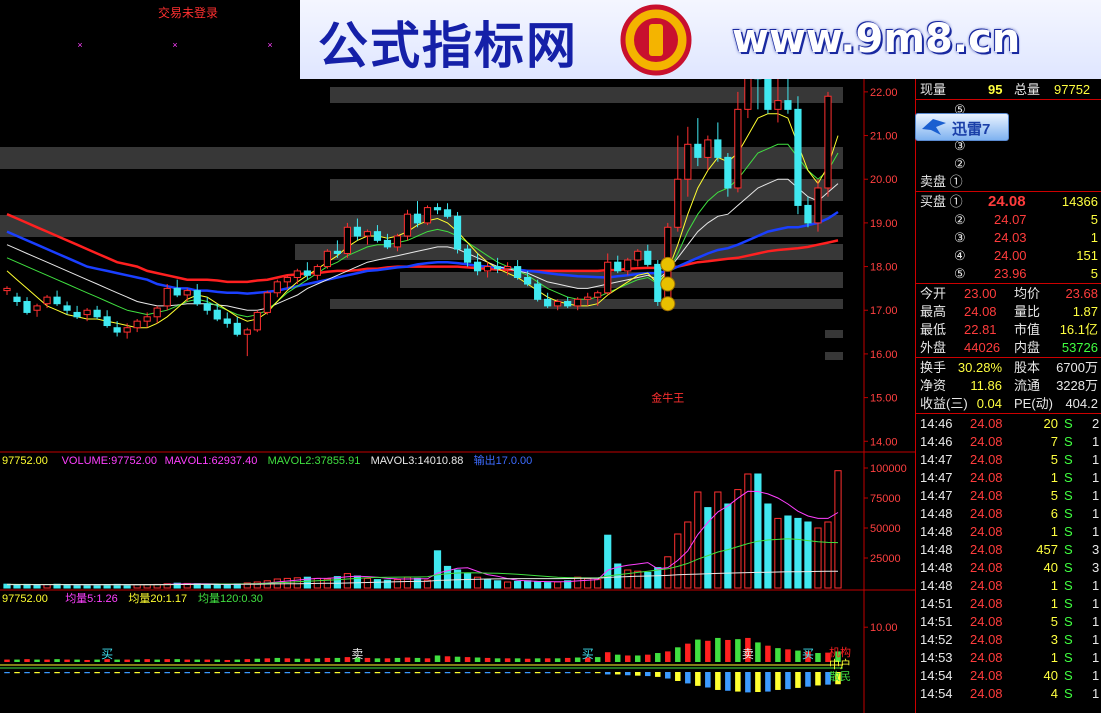 The height and width of the screenshot is (713, 1101). What do you see at coordinates (1008, 694) in the screenshot?
I see `tick-row: 14:54 24.08 4 S 1` at bounding box center [1008, 694].